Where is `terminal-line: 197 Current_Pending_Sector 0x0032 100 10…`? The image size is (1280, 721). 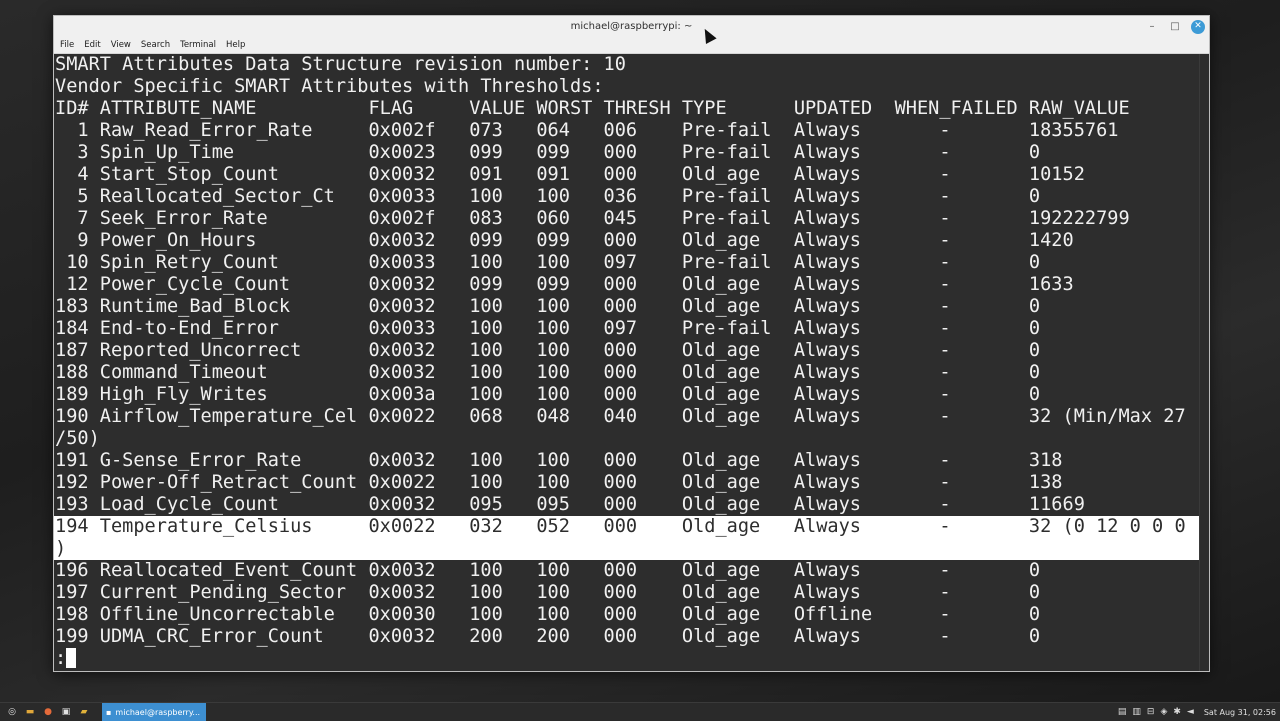 terminal-line: 197 Current_Pending_Sector 0x0032 100 10… is located at coordinates (548, 592).